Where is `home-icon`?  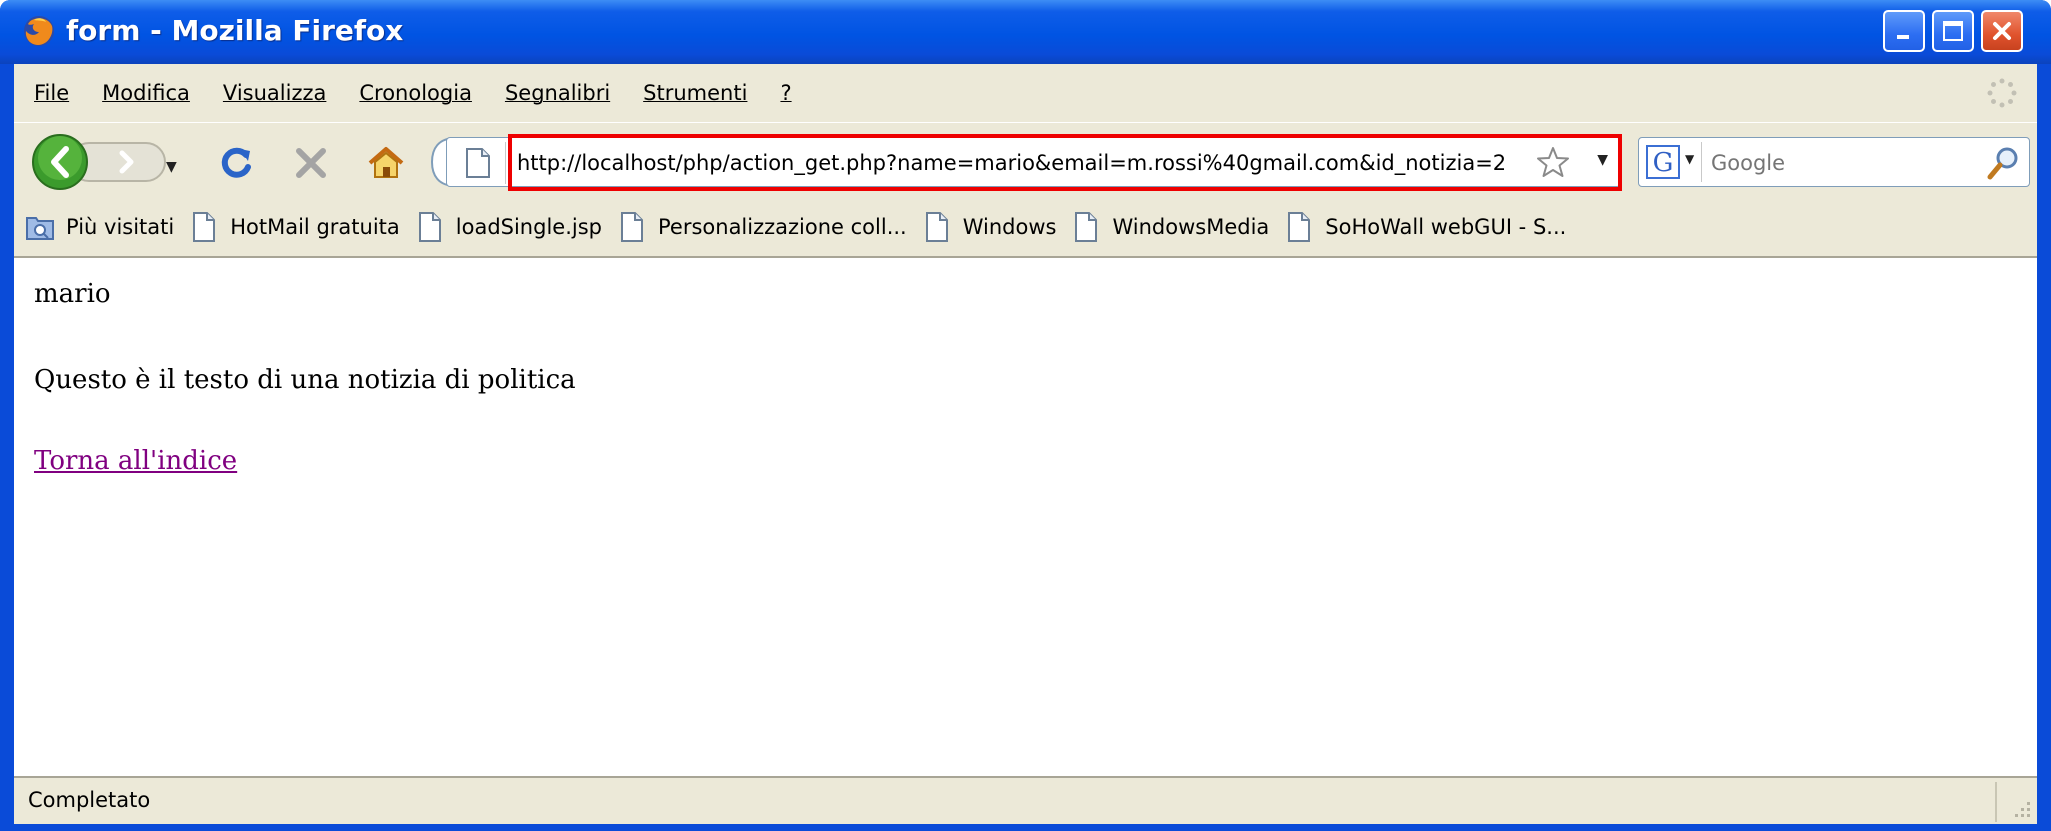 home-icon is located at coordinates (386, 163).